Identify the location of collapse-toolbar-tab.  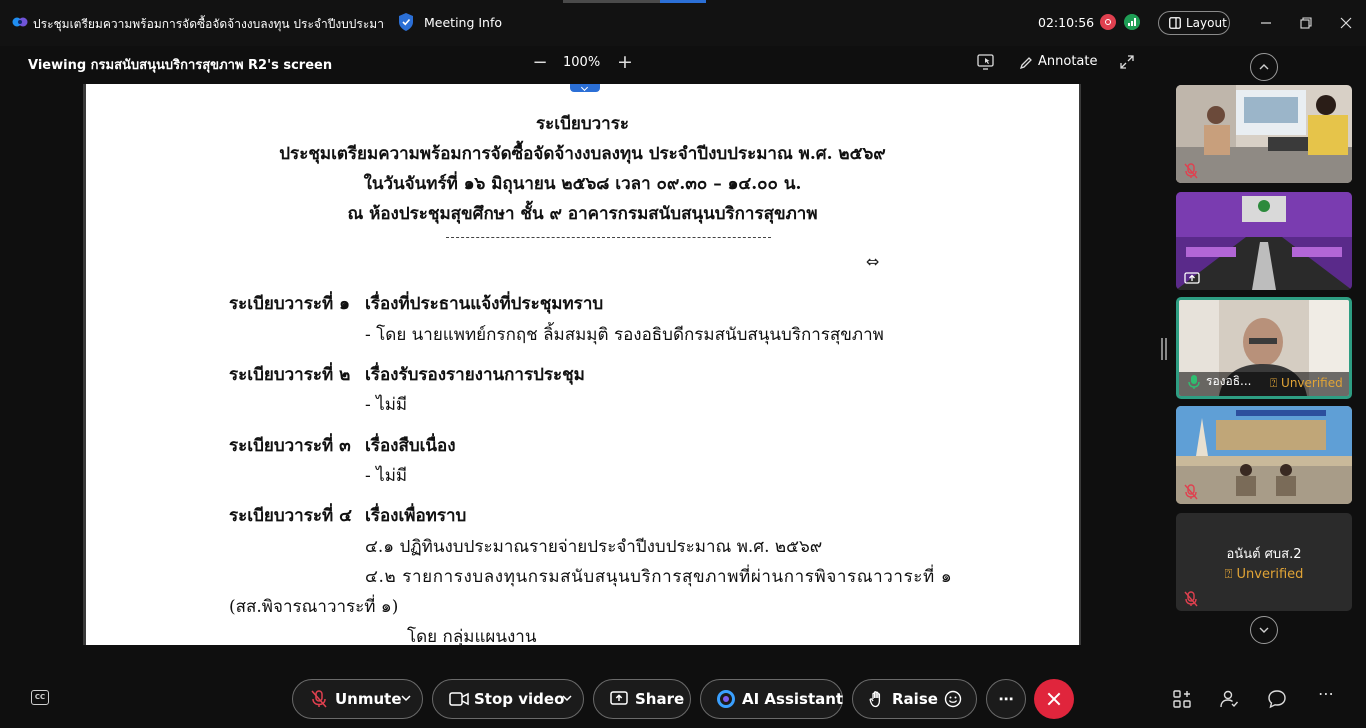
(585, 88).